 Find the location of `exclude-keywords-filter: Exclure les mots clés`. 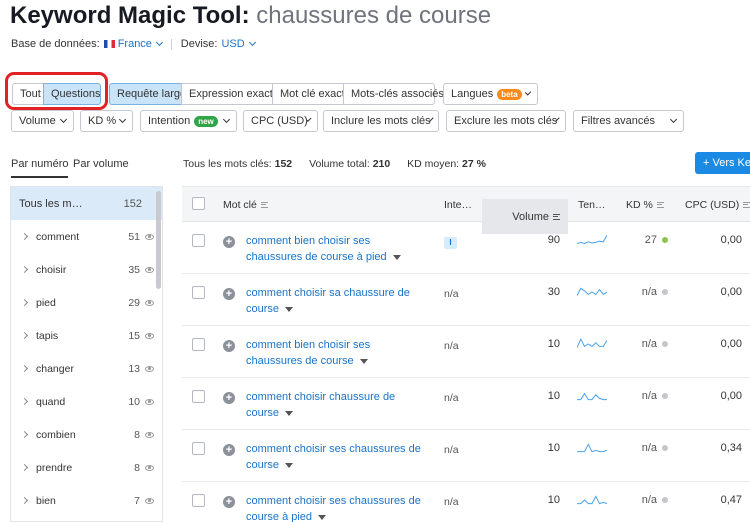

exclude-keywords-filter: Exclure les mots clés is located at coordinates (506, 121).